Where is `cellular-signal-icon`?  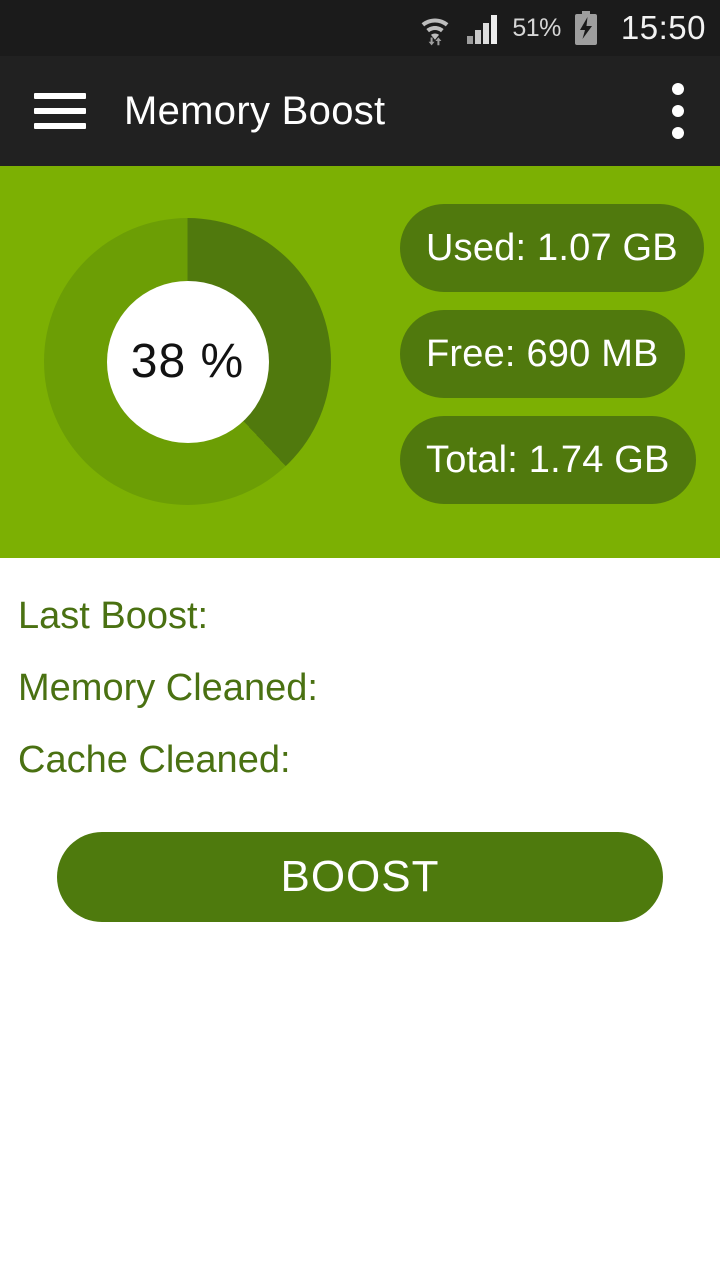 cellular-signal-icon is located at coordinates (483, 28).